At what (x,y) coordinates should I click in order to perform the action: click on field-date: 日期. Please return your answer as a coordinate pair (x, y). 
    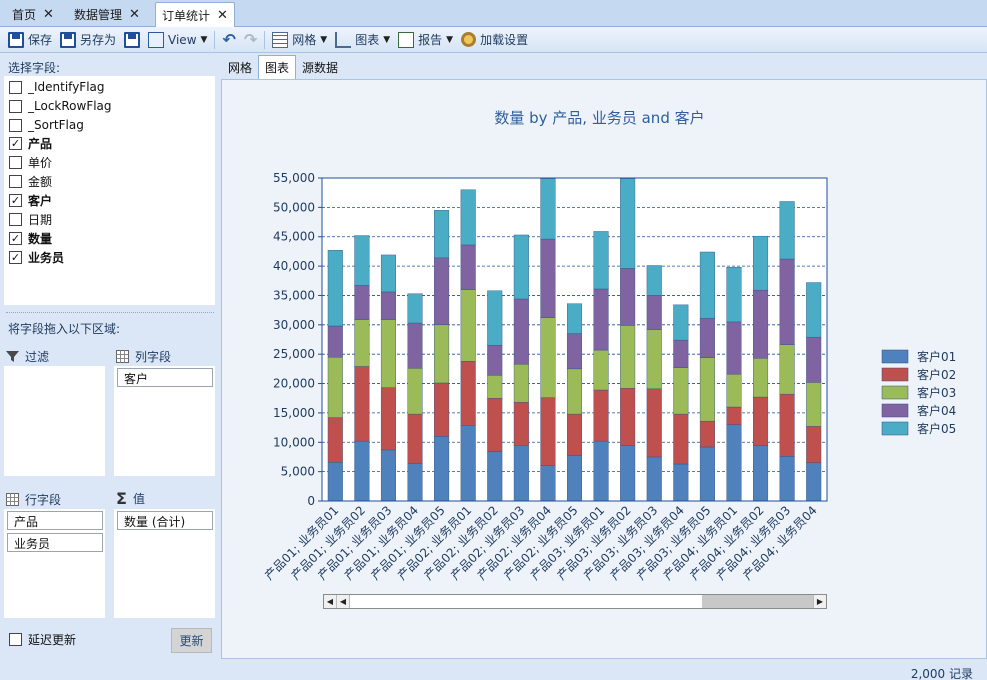
    Looking at the image, I should click on (30, 219).